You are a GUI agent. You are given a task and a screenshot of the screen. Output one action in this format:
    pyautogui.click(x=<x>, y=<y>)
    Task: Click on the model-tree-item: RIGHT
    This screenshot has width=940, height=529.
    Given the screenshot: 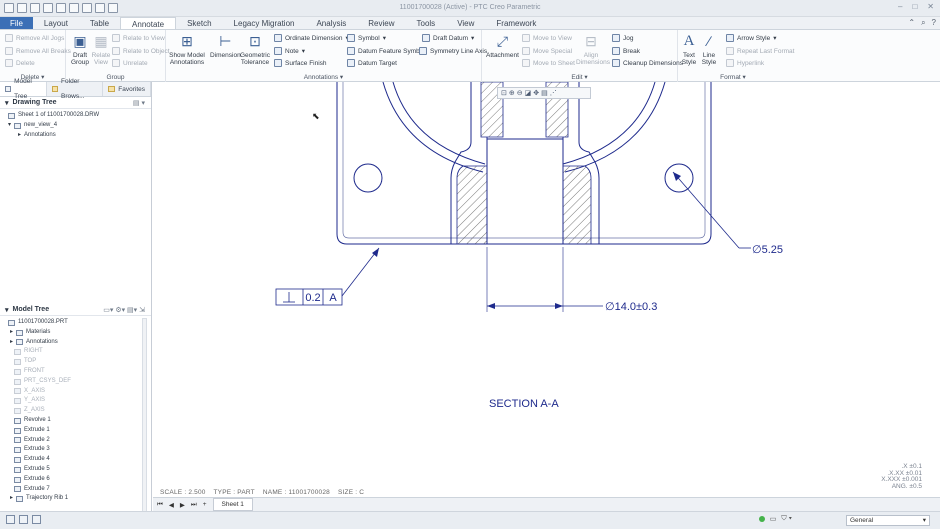 What is the action you would take?
    pyautogui.click(x=75, y=352)
    